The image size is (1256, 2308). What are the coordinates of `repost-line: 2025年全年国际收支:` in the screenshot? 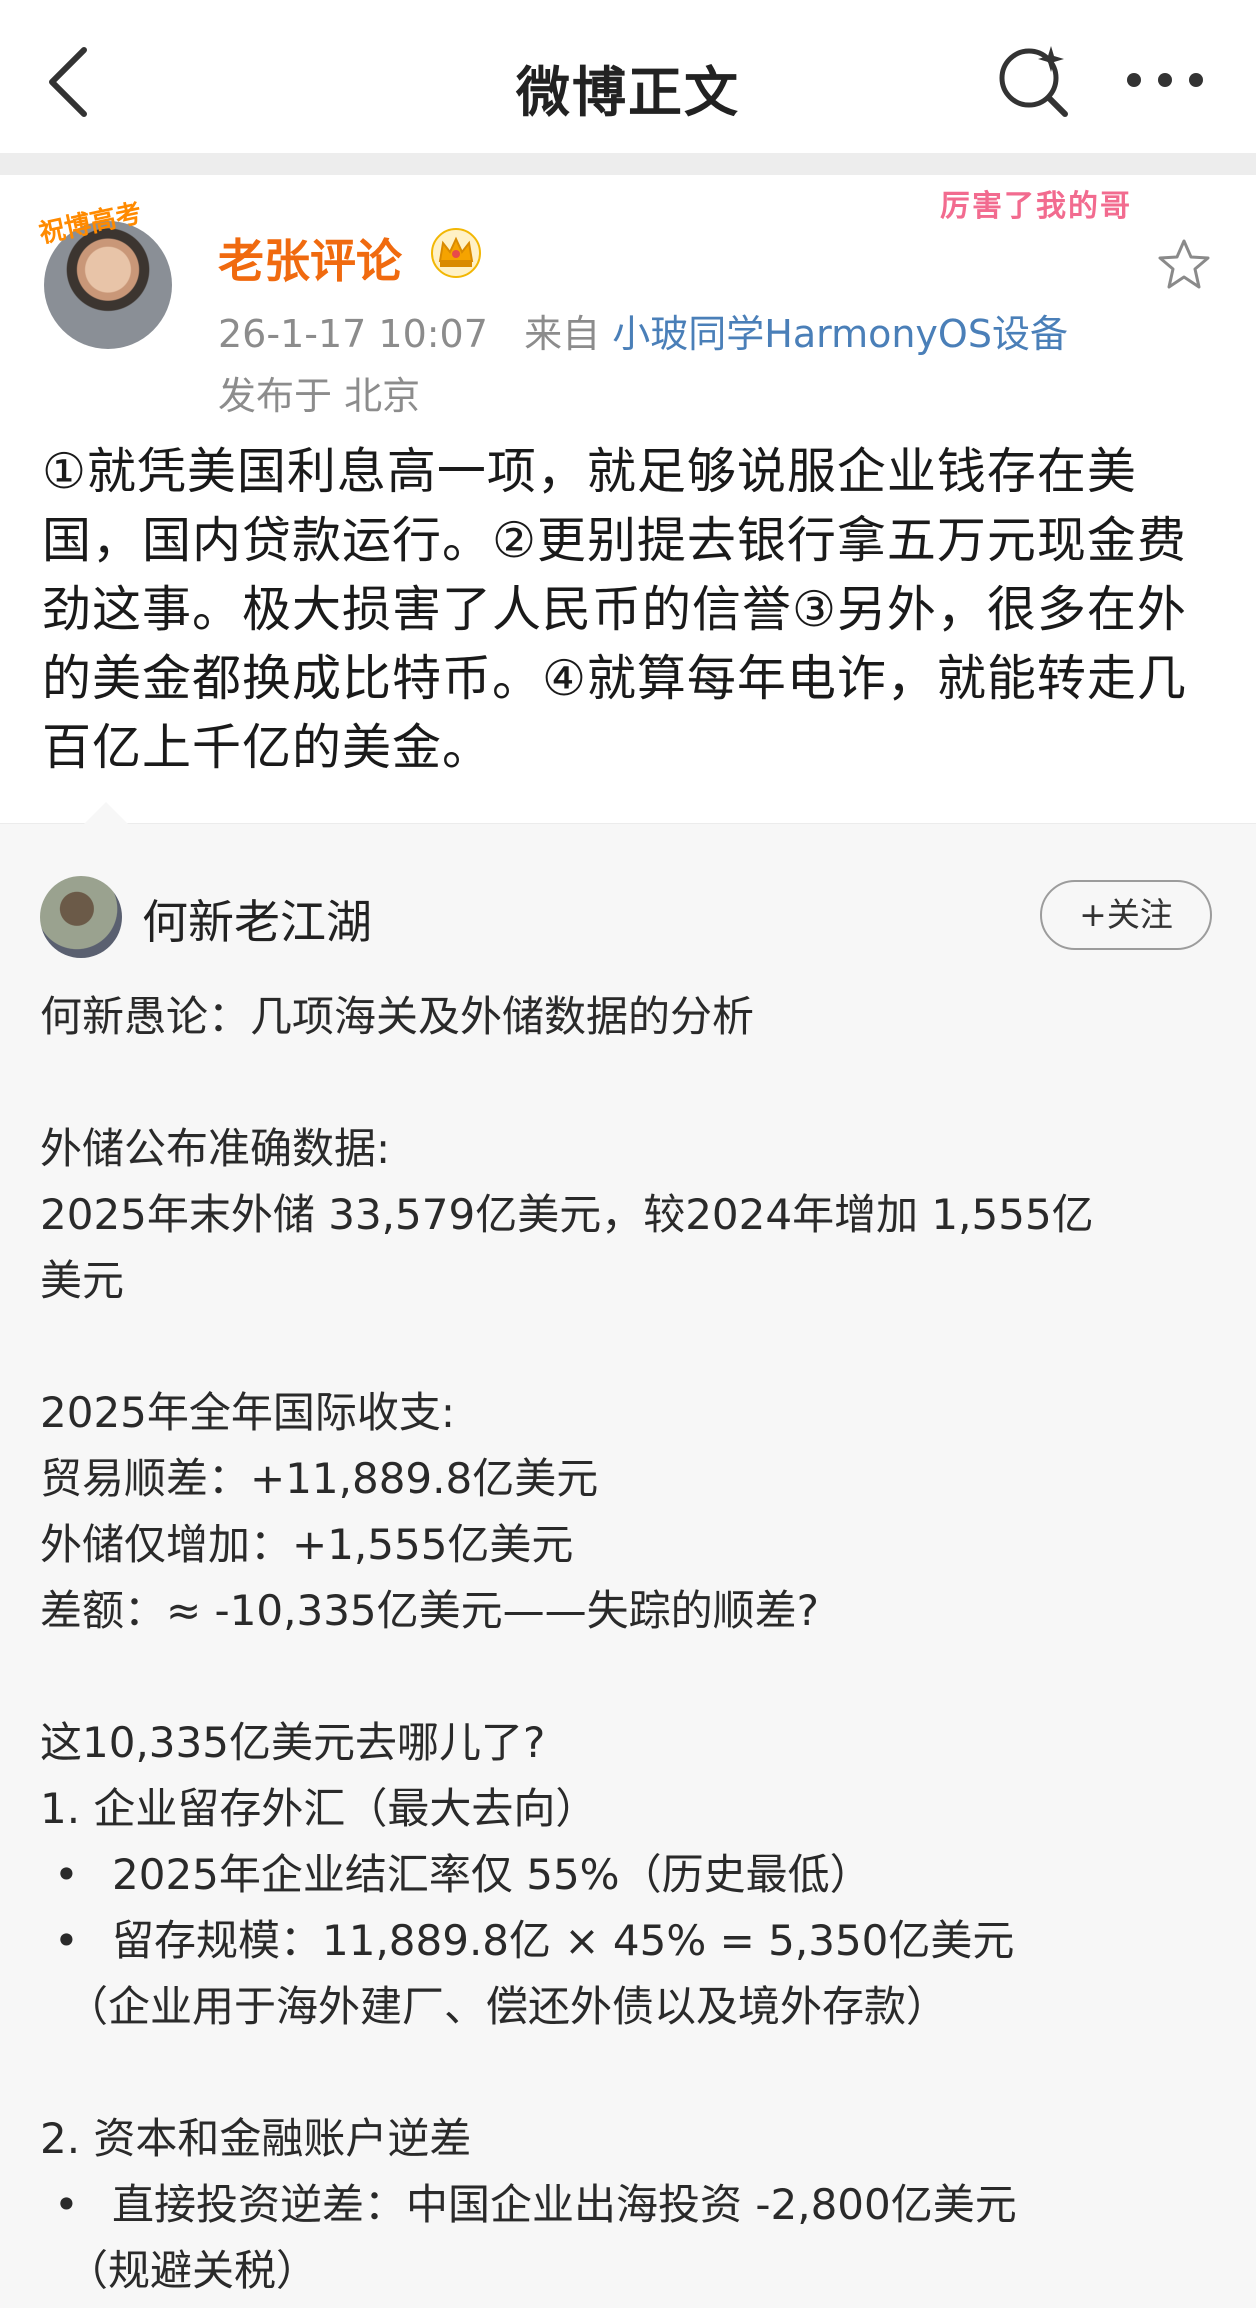 It's located at (248, 1412).